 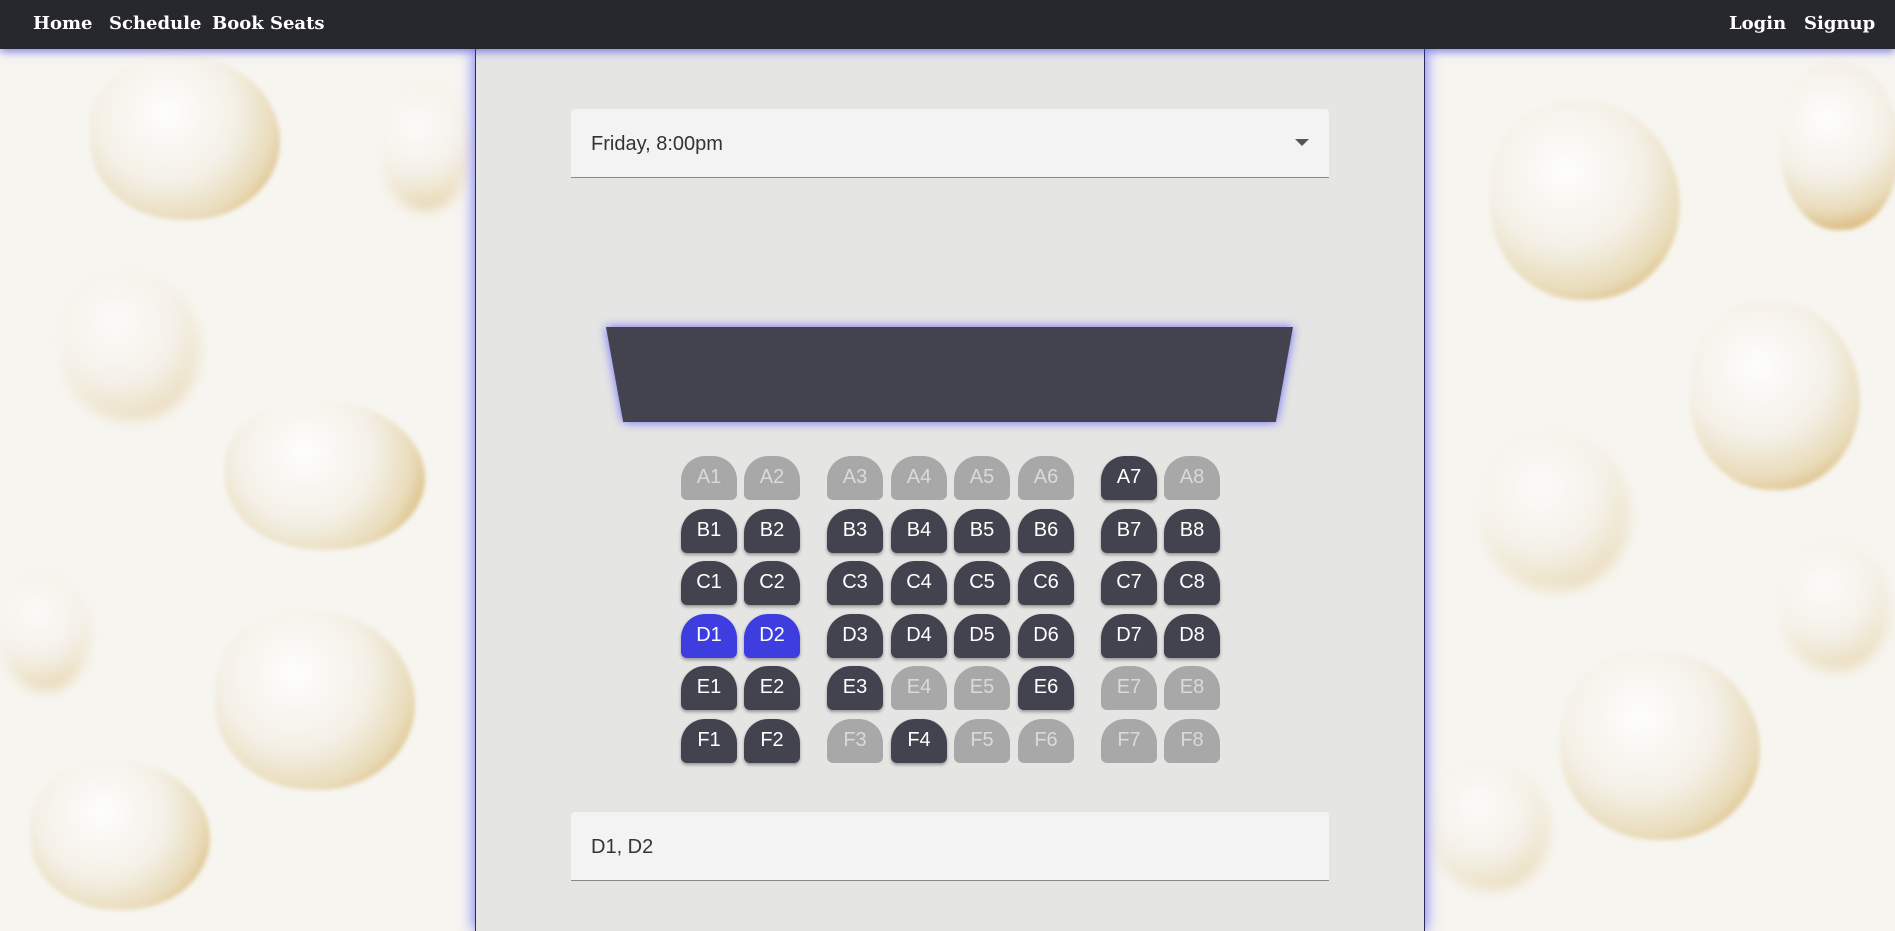 What do you see at coordinates (1046, 688) in the screenshot?
I see `seat-e6: E6` at bounding box center [1046, 688].